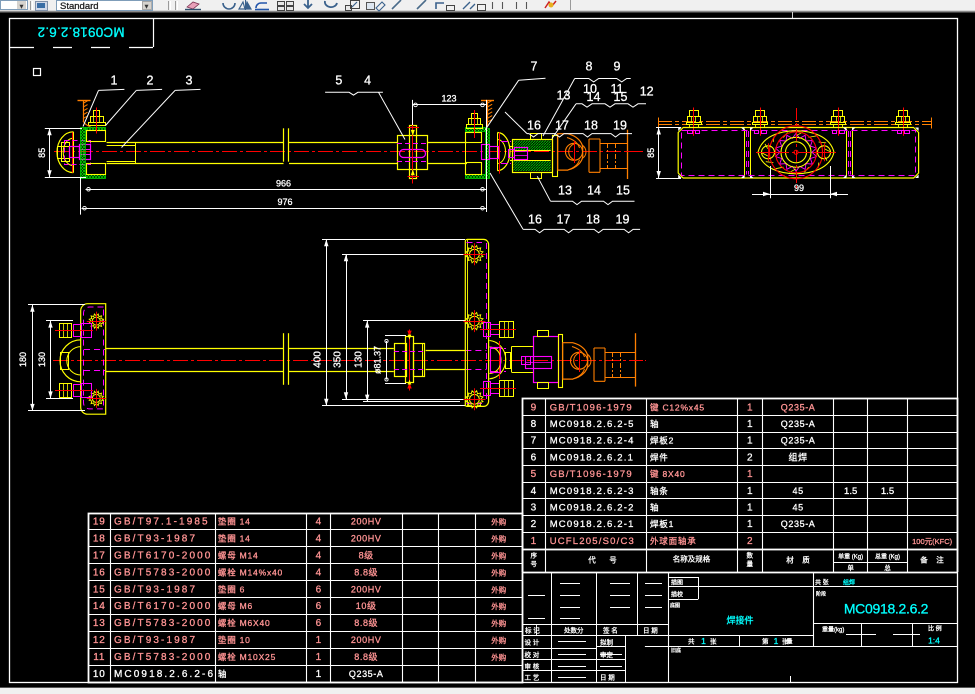 The height and width of the screenshot is (694, 975). I want to click on svg-text: 签 名, so click(610, 629).